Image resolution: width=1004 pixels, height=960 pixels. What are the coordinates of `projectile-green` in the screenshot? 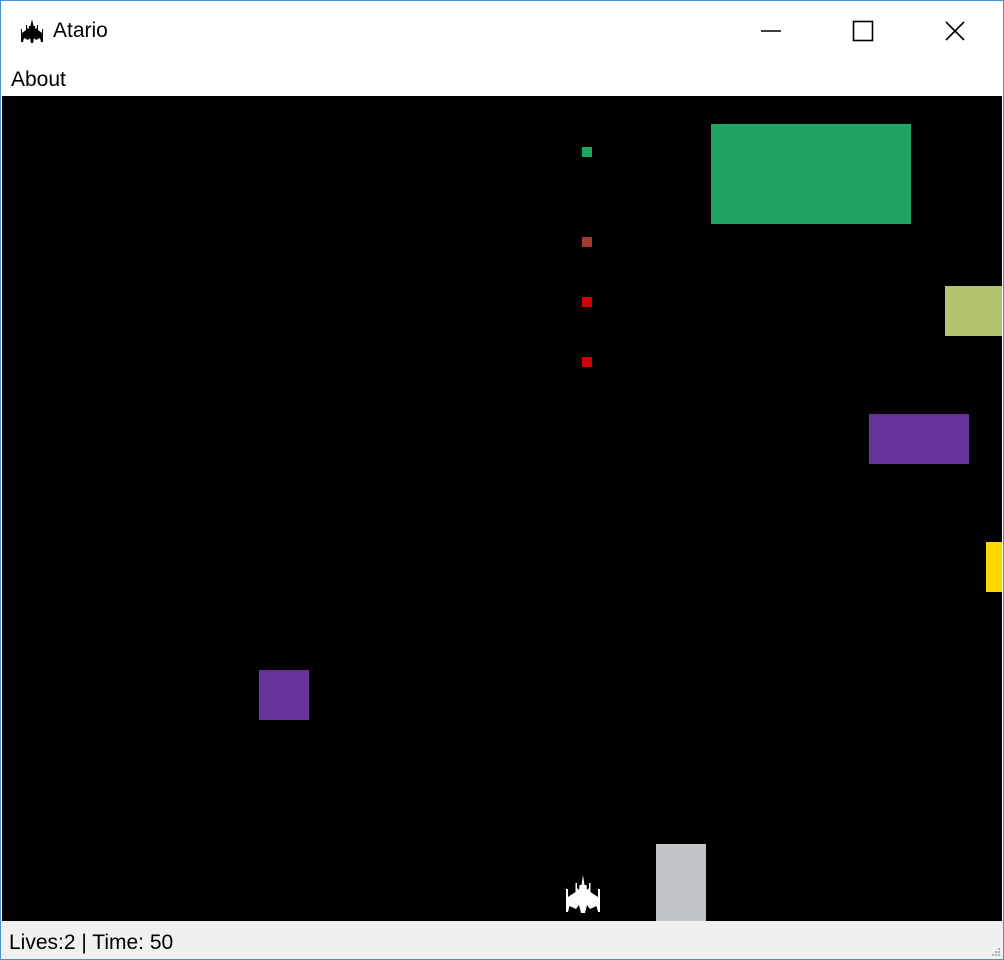 It's located at (587, 152).